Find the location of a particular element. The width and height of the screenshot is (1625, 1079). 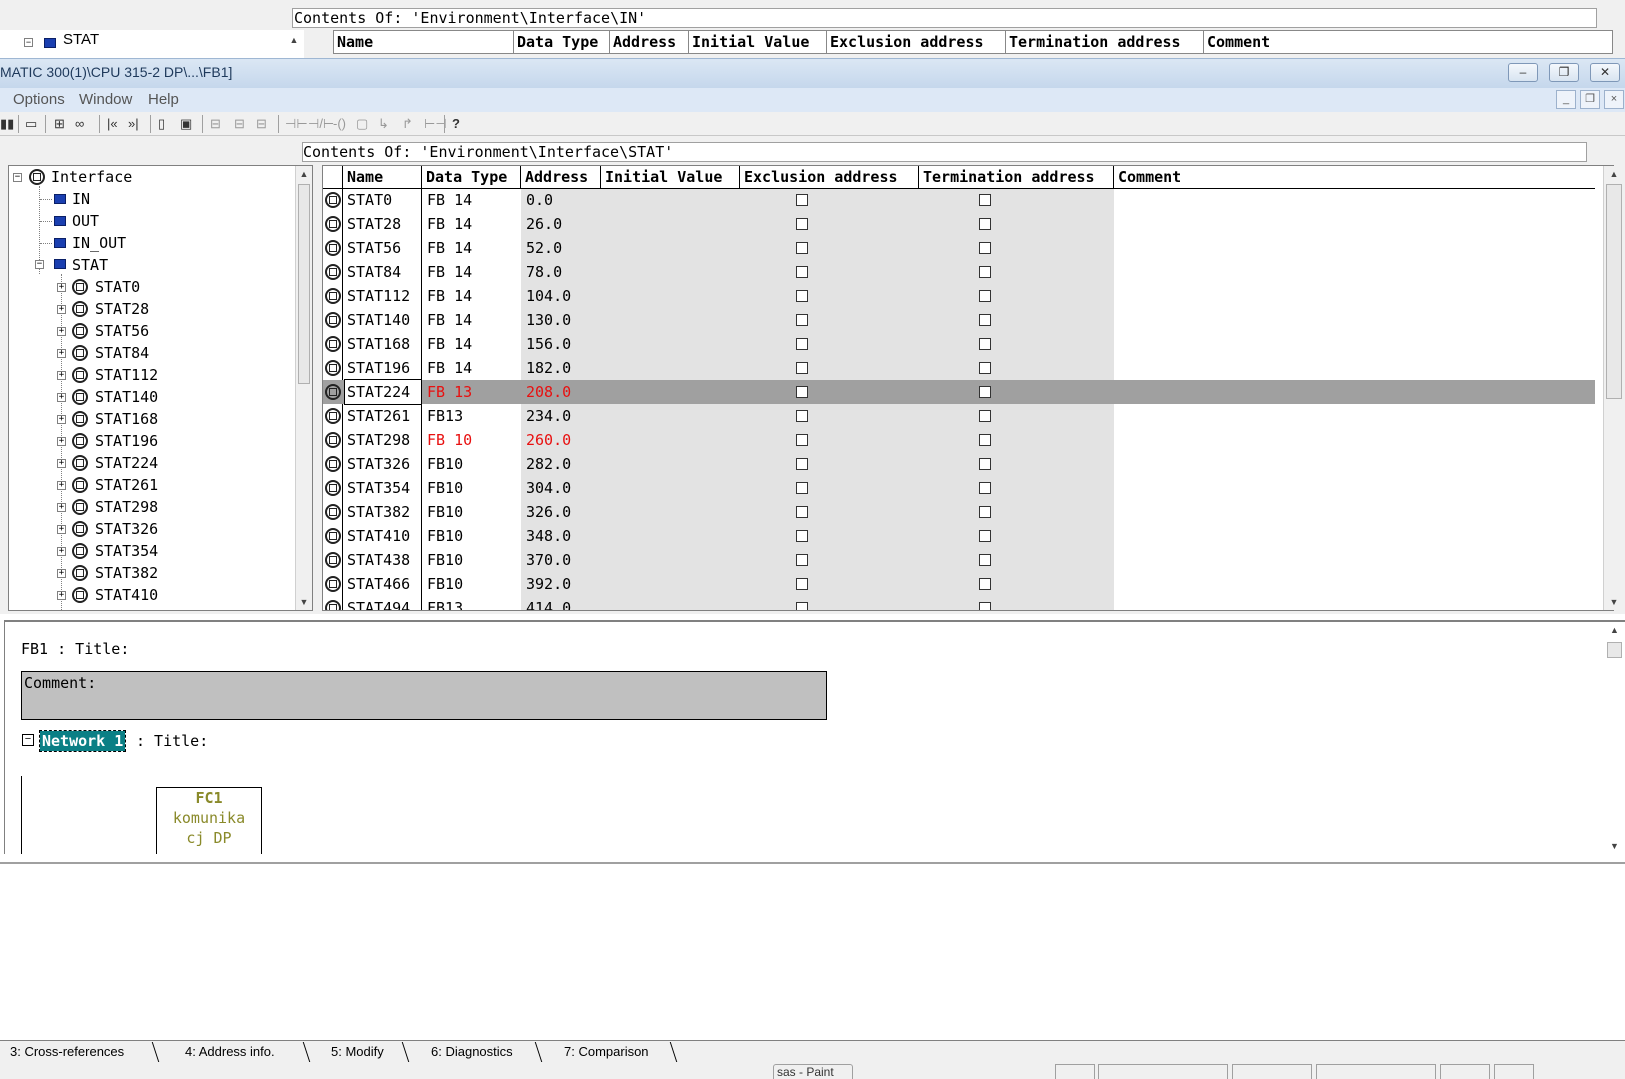

tree-item-in-out: IN_OUT is located at coordinates (99, 243).